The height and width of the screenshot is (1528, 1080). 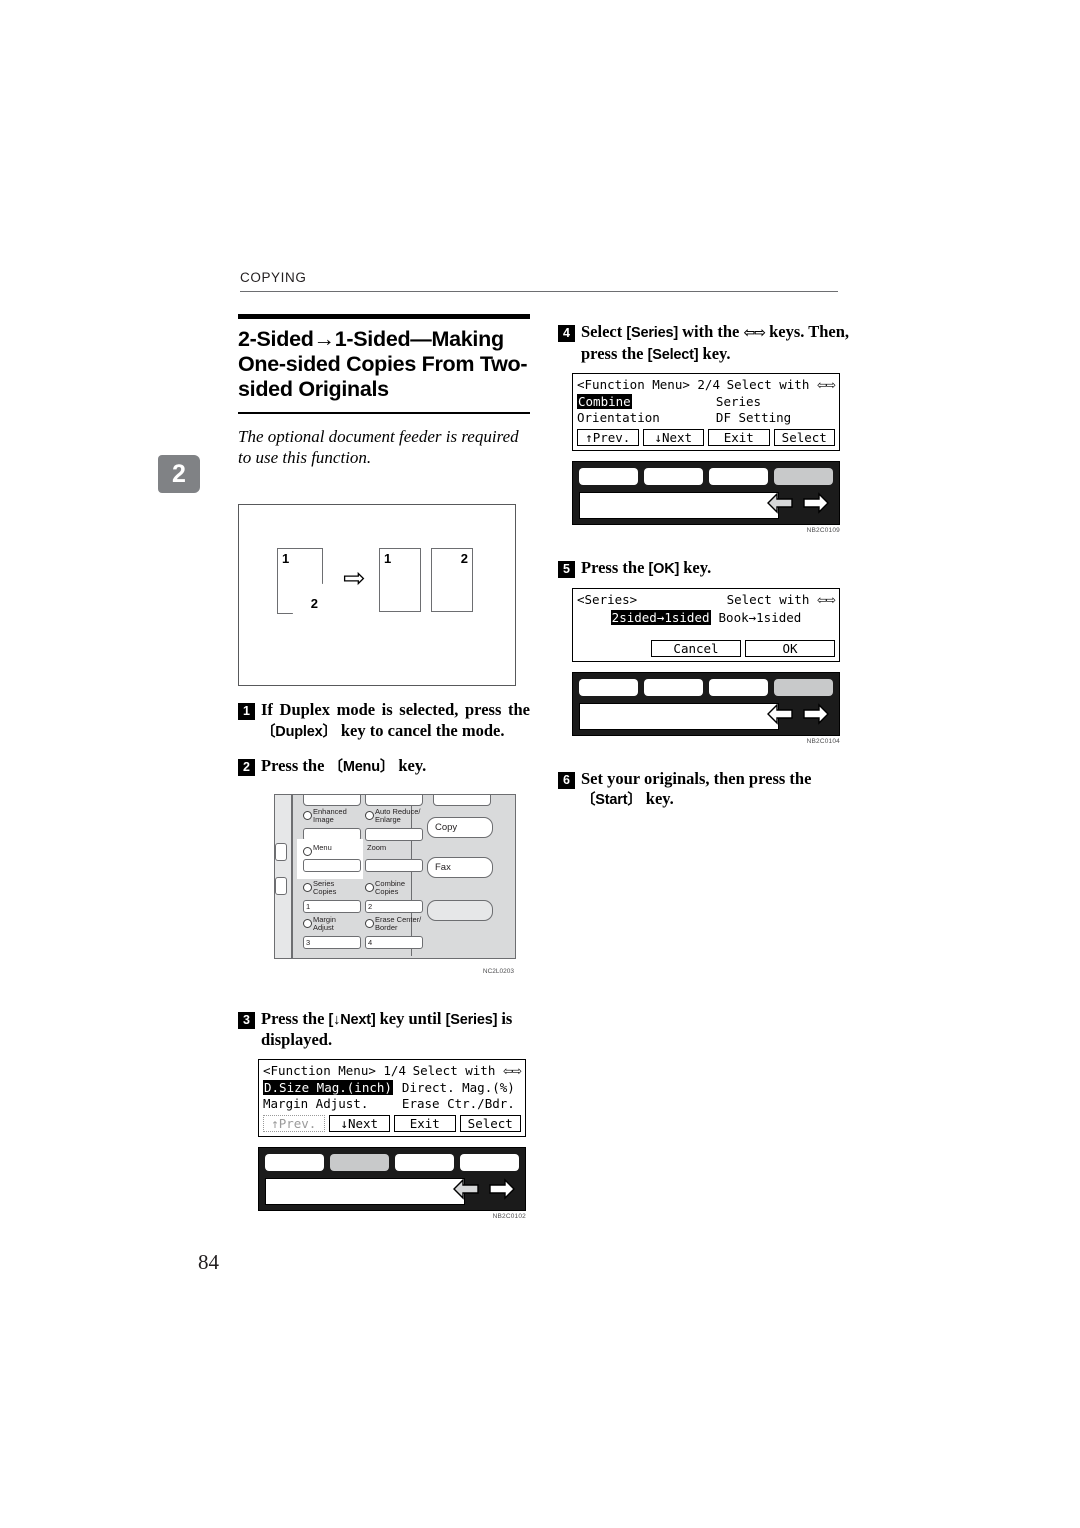 I want to click on running-head: COPYING, so click(x=273, y=277).